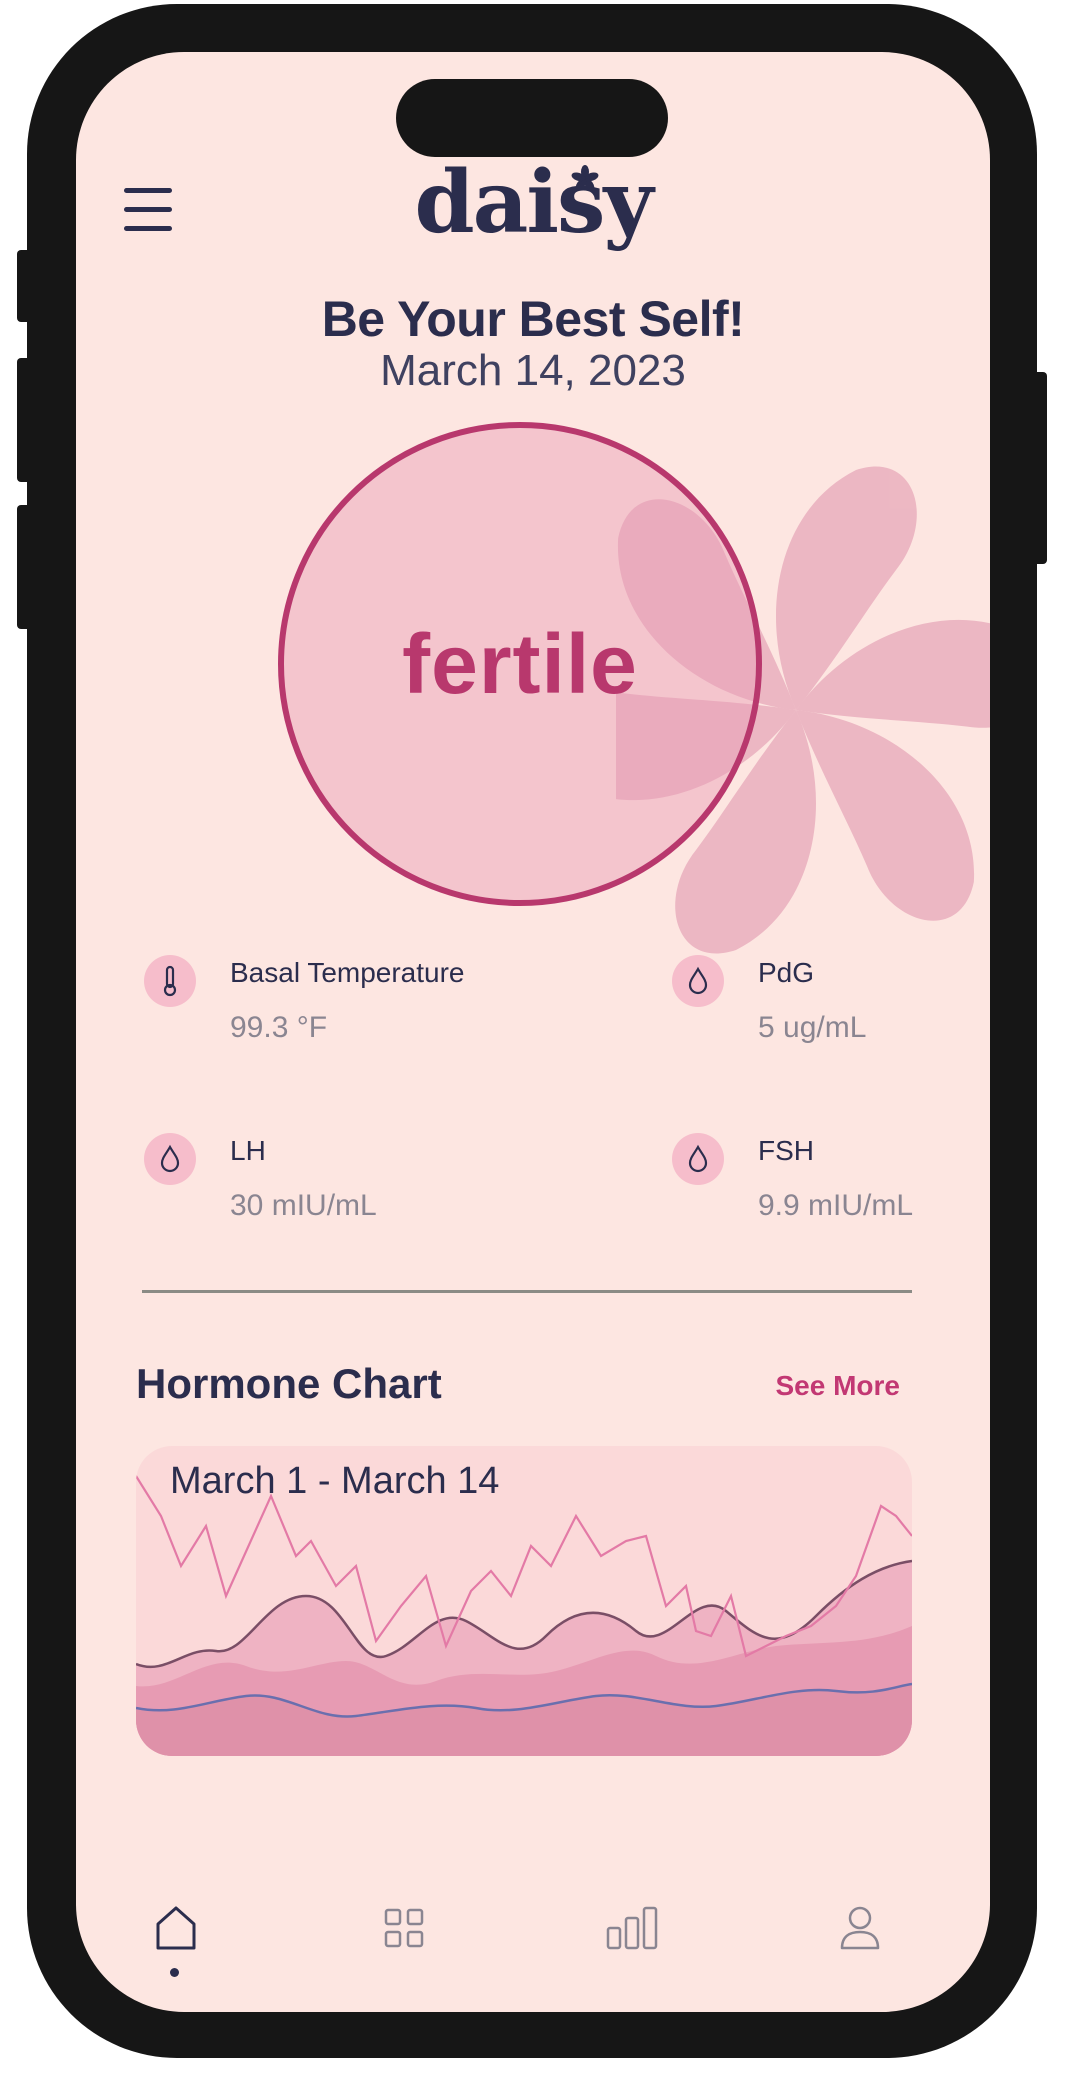  Describe the element at coordinates (838, 1386) in the screenshot. I see `see-more-link: See More` at that location.